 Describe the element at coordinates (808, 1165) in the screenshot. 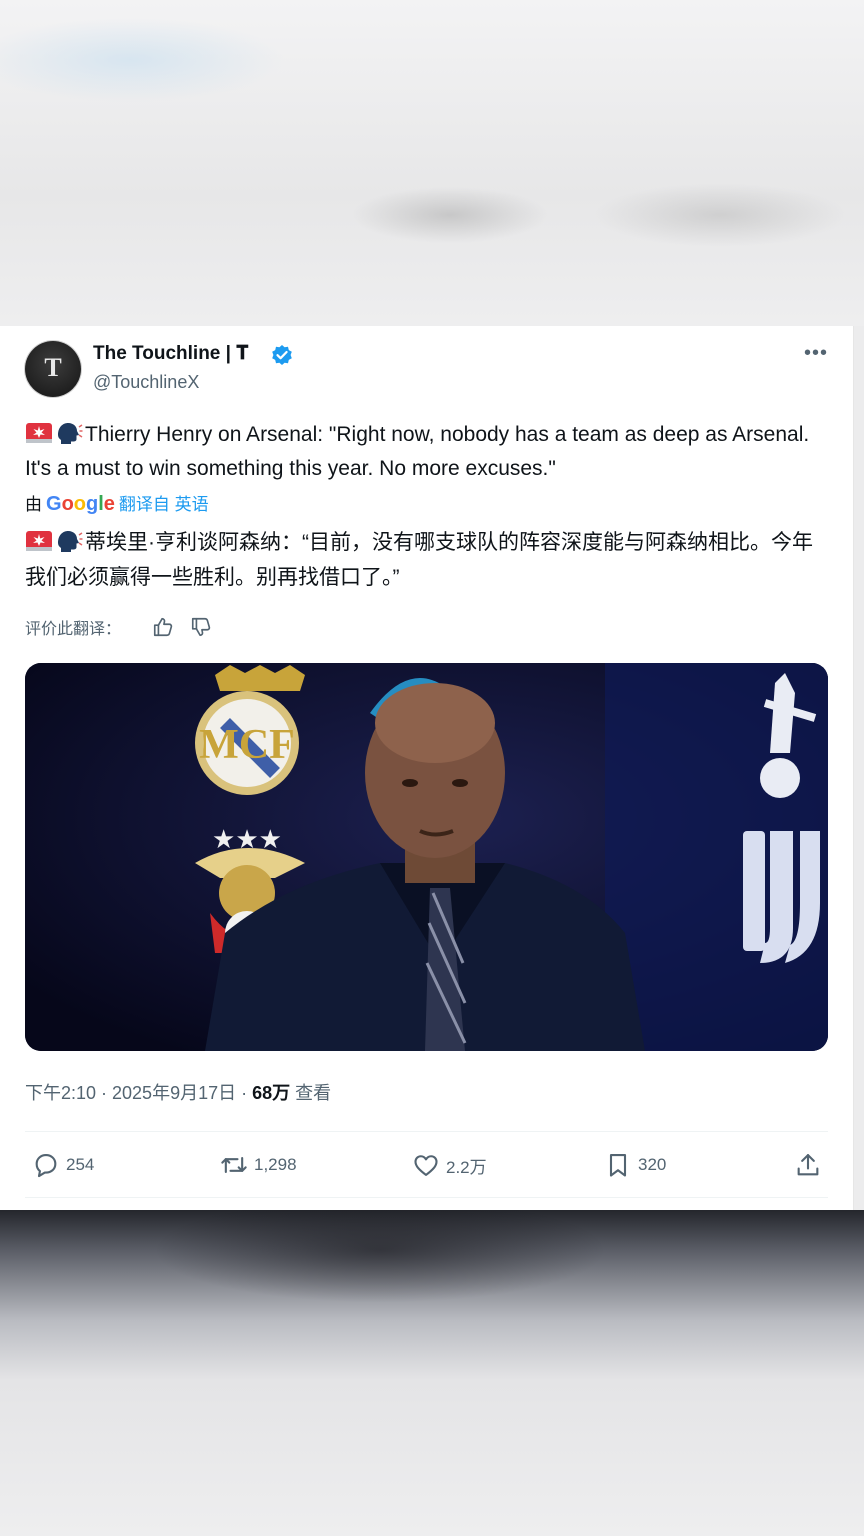

I see `share-icon` at that location.